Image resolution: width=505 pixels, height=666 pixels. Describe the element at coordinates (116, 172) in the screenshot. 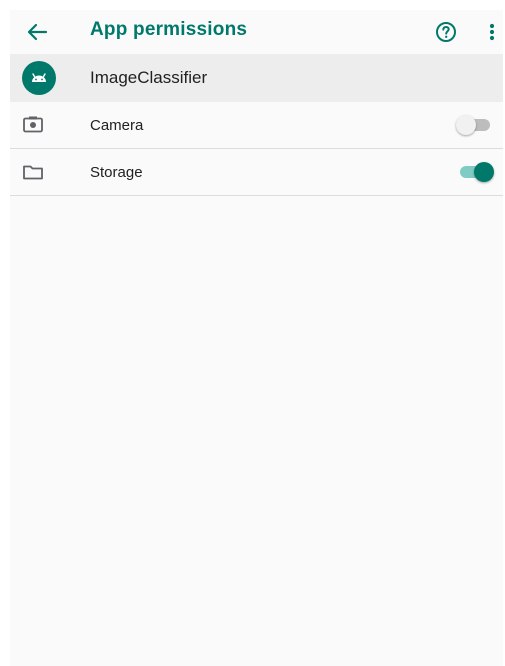

I see `permission-label-storage: Storage` at that location.